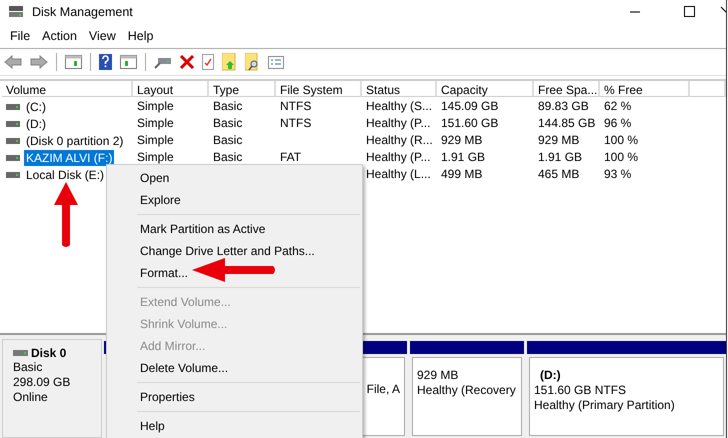 This screenshot has height=438, width=728. I want to click on table-cell-text: 144.85 GB, so click(566, 123).